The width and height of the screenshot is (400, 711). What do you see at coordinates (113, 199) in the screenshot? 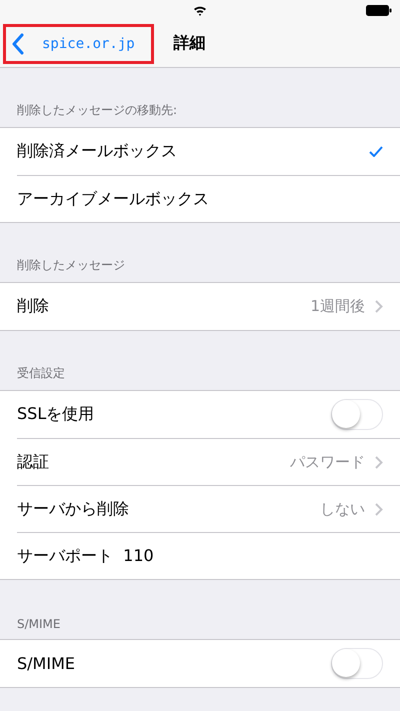
I see `row-label: アーカイブメールボックス` at bounding box center [113, 199].